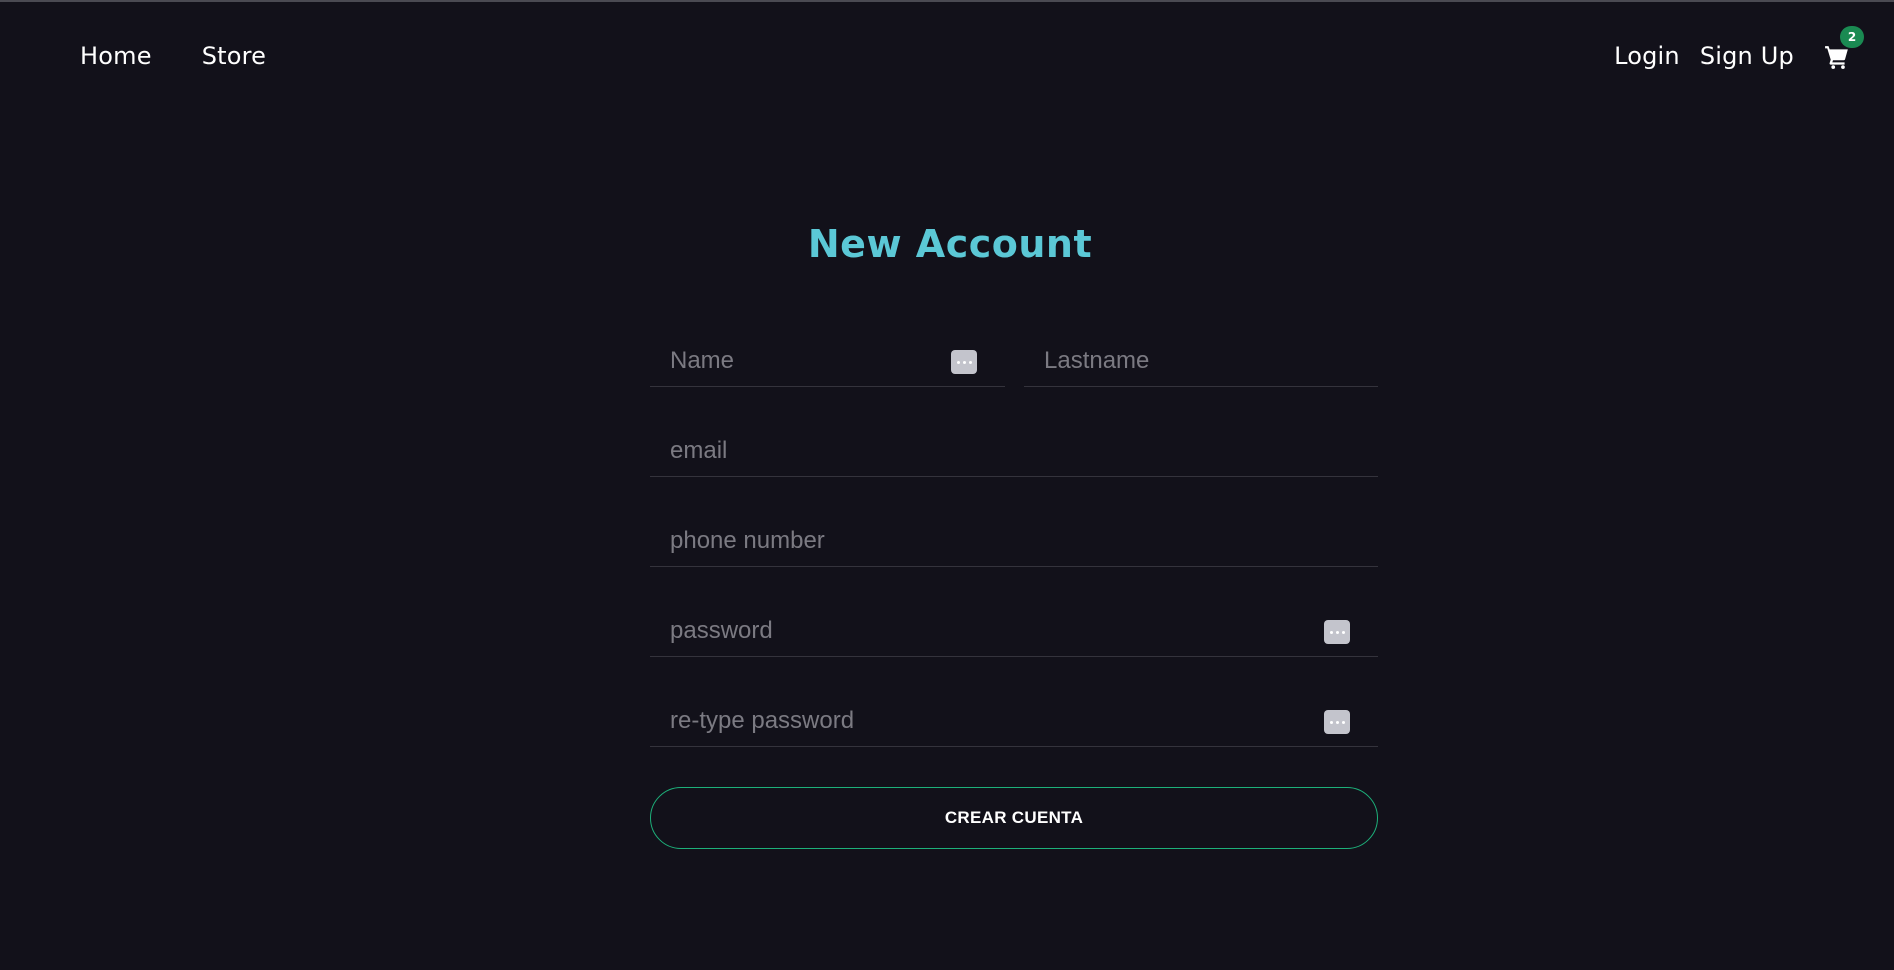 This screenshot has width=1894, height=970. I want to click on phone-field-wrapper, so click(1014, 542).